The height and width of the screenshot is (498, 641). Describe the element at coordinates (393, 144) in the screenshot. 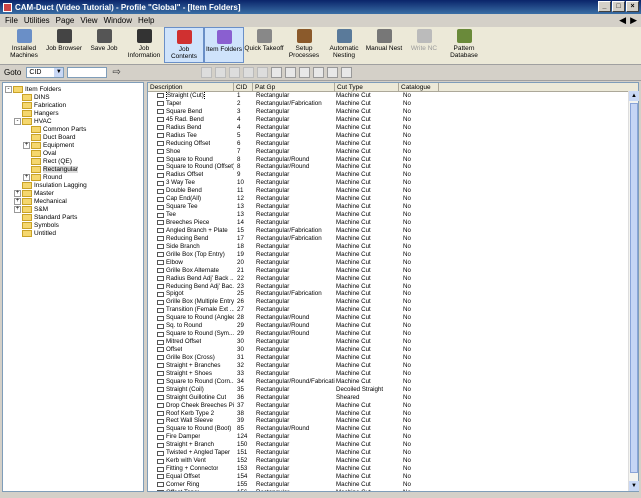

I see `table-row: Reducing Offset 6 Rectangular Machine Cut No` at that location.